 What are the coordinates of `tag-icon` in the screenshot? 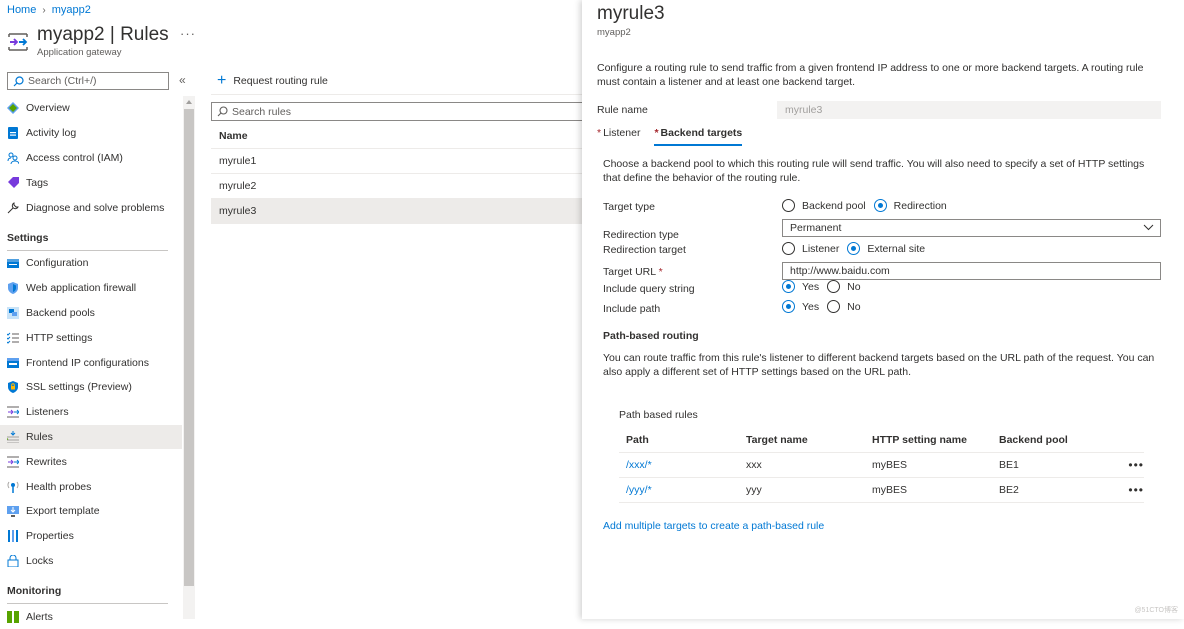 It's located at (13, 182).